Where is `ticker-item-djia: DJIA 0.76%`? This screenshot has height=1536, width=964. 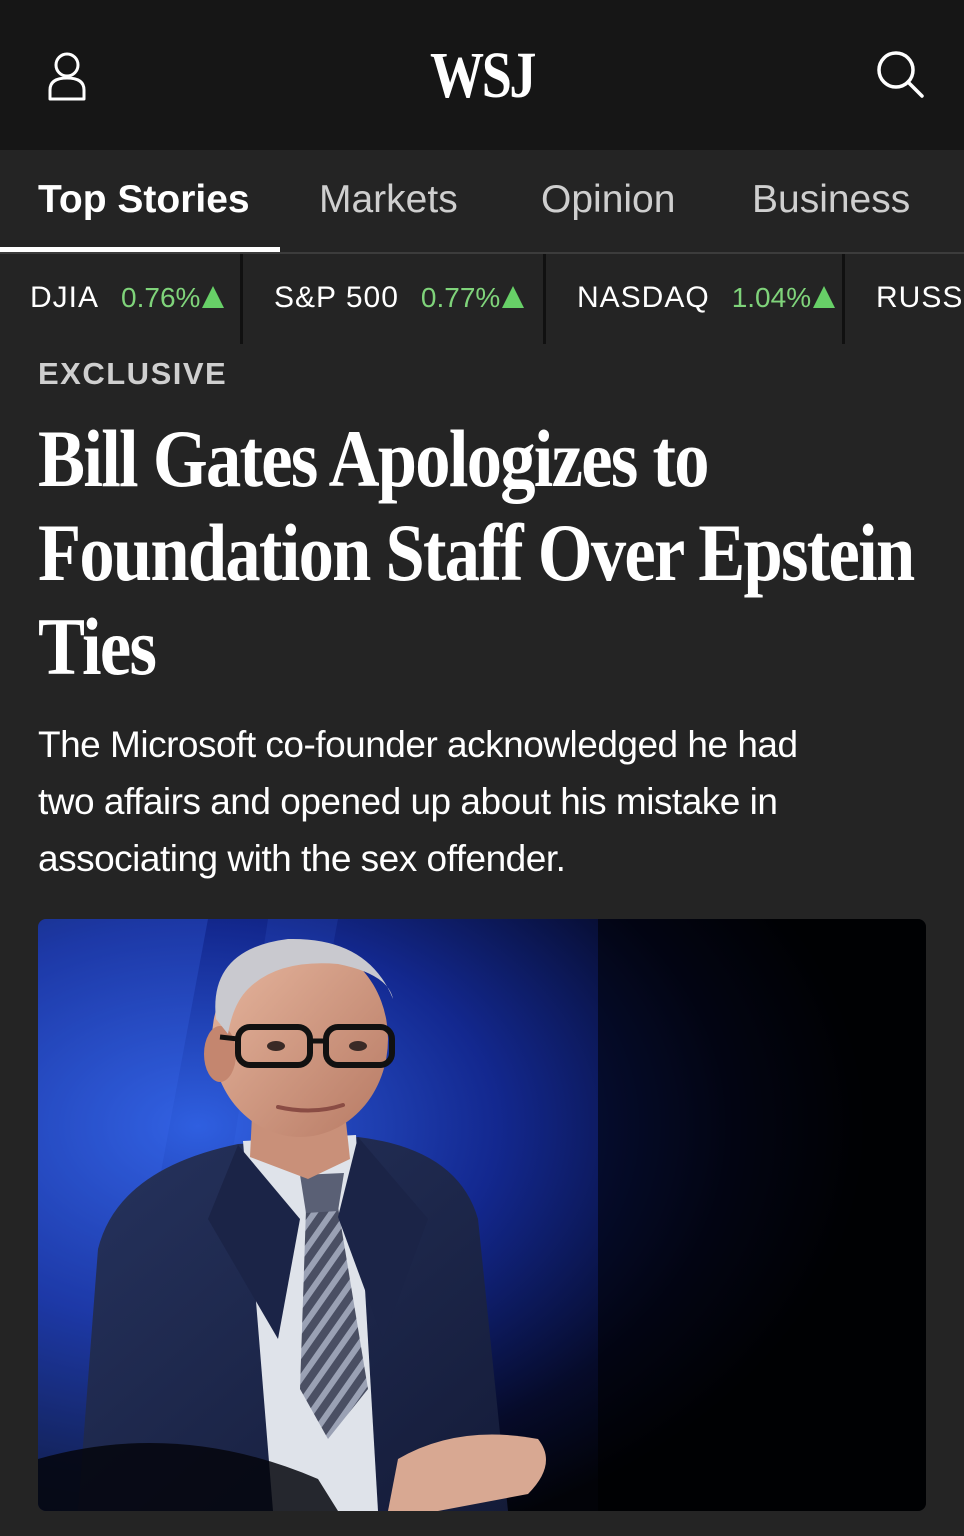 ticker-item-djia: DJIA 0.76% is located at coordinates (127, 299).